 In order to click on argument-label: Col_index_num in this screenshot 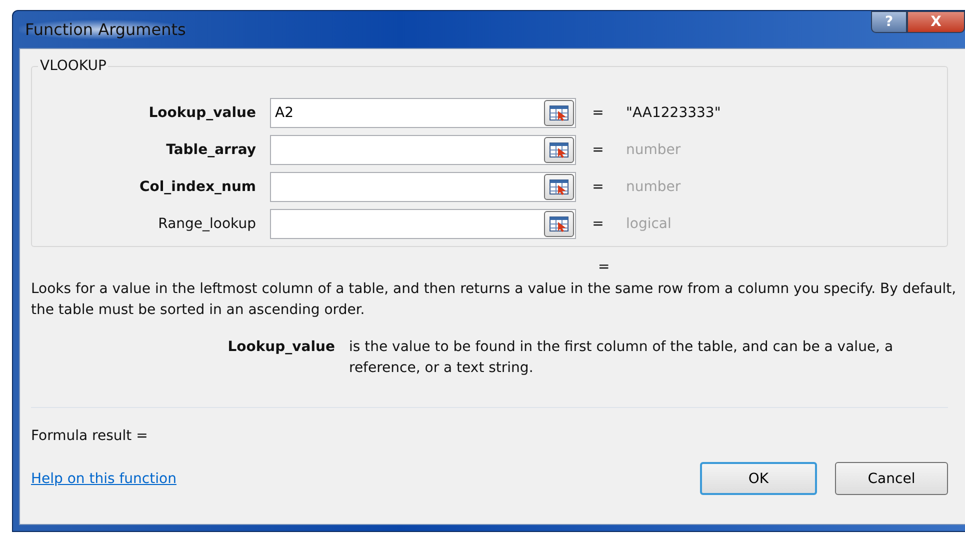, I will do `click(198, 186)`.